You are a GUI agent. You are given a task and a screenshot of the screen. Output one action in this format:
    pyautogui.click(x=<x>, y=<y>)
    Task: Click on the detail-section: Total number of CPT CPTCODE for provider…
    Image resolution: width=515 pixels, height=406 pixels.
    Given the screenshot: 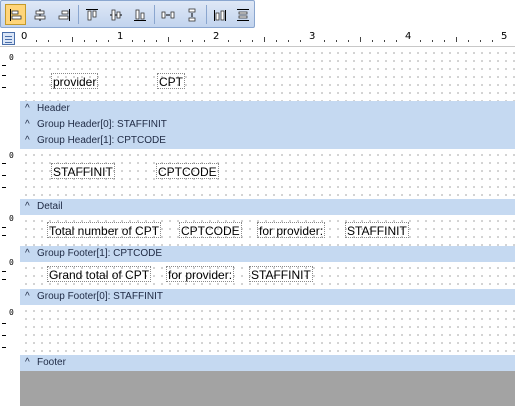 What is the action you would take?
    pyautogui.click(x=267, y=230)
    